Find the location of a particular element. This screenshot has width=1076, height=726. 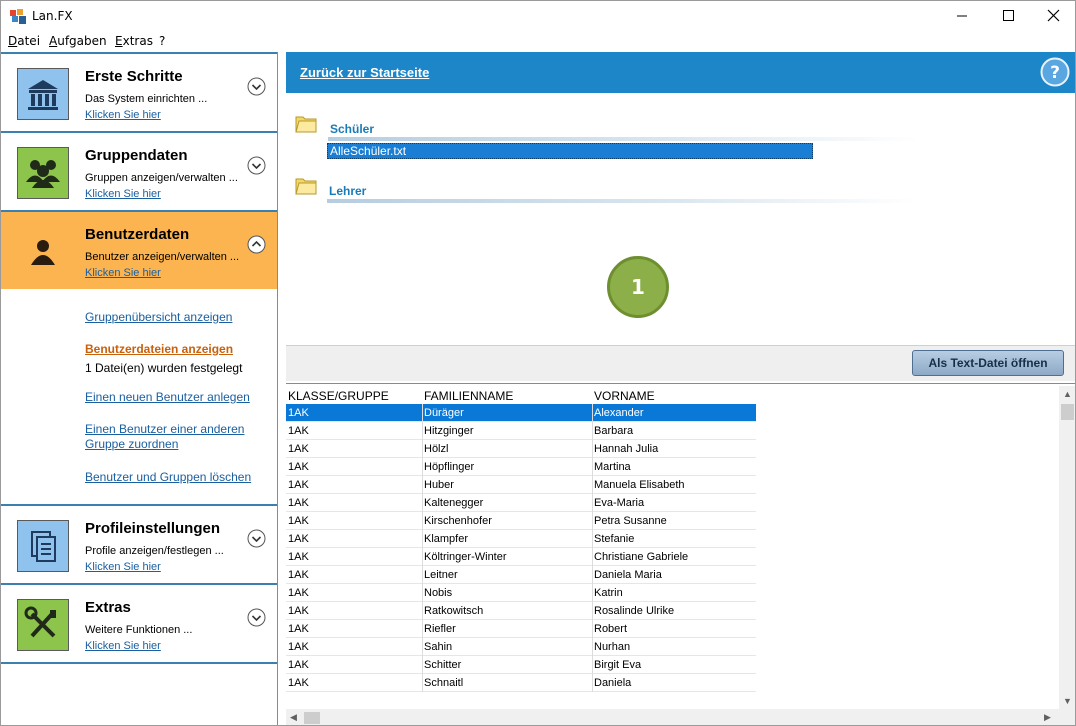

table-row: 1AK Kaltenegger Eva-Maria is located at coordinates (521, 503).